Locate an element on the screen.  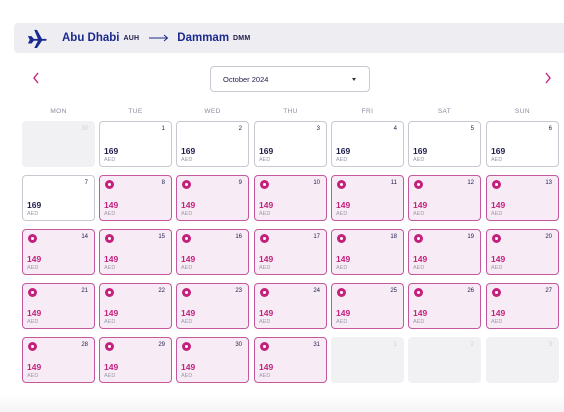
calendar-day: 9 149 AED is located at coordinates (212, 198).